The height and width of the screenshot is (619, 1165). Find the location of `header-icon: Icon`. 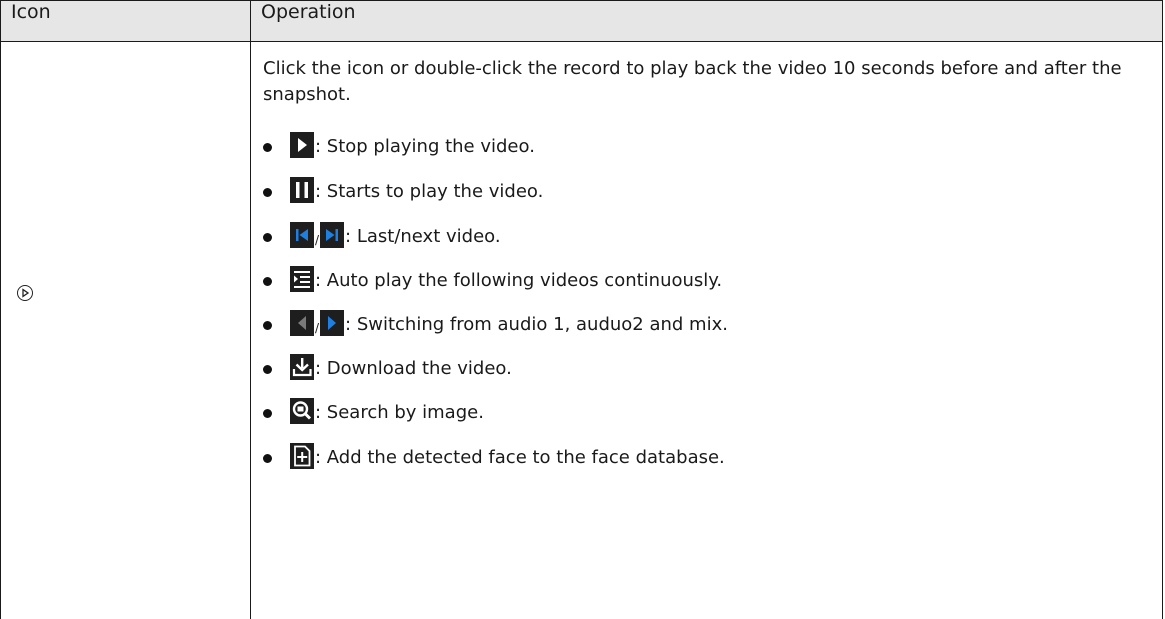

header-icon: Icon is located at coordinates (125, 21).